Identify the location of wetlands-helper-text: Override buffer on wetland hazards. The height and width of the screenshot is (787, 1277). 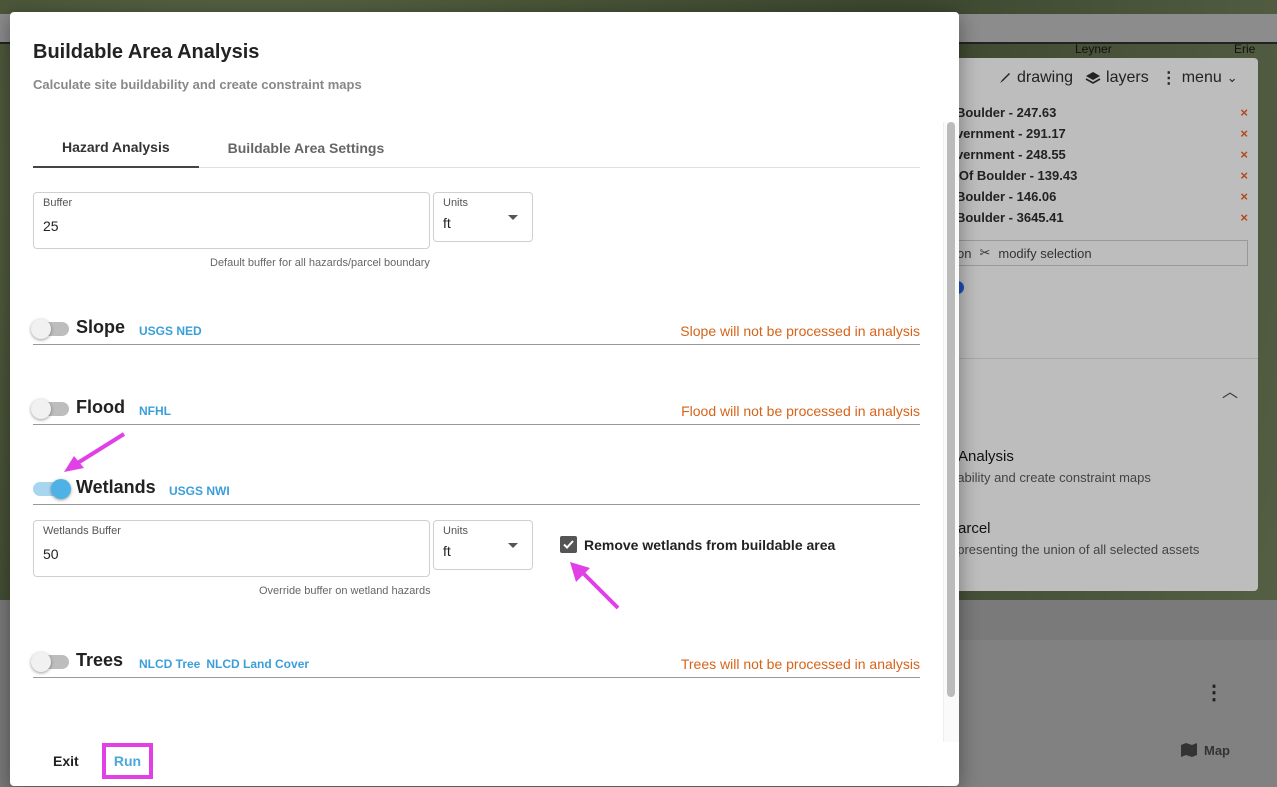
(345, 591).